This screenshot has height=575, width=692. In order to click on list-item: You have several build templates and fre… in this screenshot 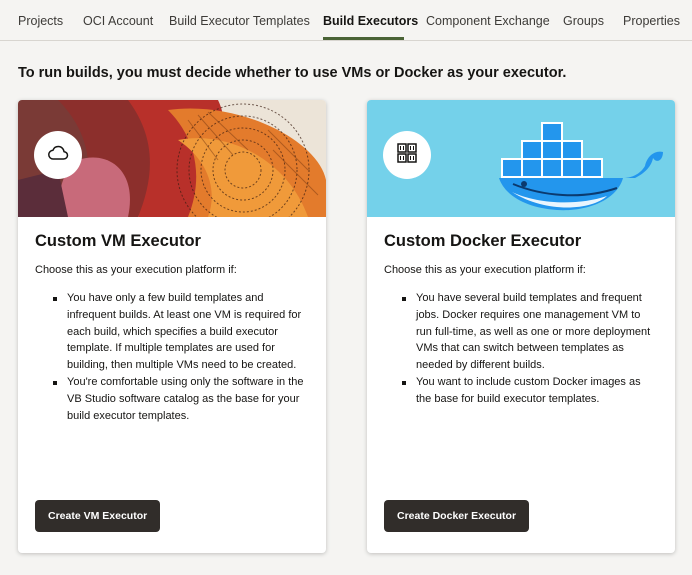, I will do `click(527, 332)`.